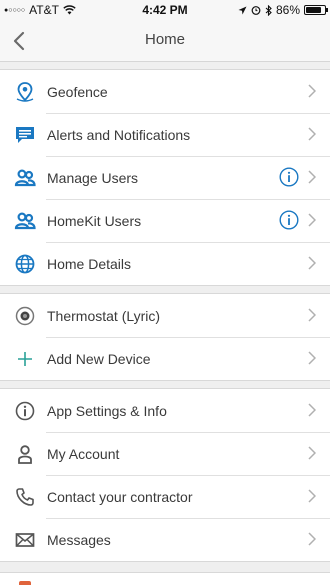  I want to click on navigation-bar: Home, so click(165, 41).